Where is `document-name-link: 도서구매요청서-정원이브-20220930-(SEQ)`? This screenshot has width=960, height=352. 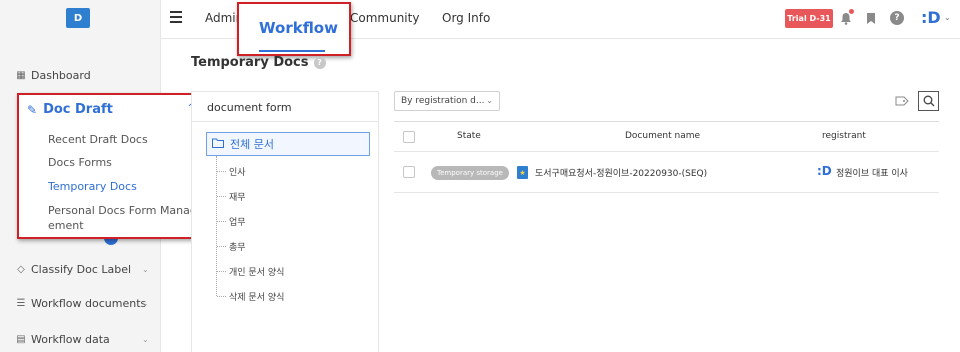
document-name-link: 도서구매요청서-정원이브-20220930-(SEQ) is located at coordinates (621, 172).